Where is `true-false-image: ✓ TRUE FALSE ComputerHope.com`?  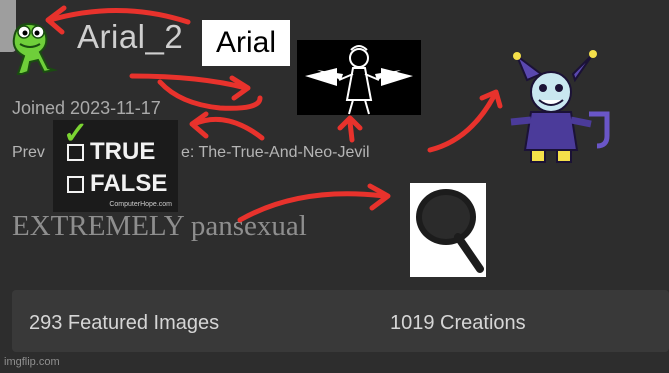 true-false-image: ✓ TRUE FALSE ComputerHope.com is located at coordinates (115, 164).